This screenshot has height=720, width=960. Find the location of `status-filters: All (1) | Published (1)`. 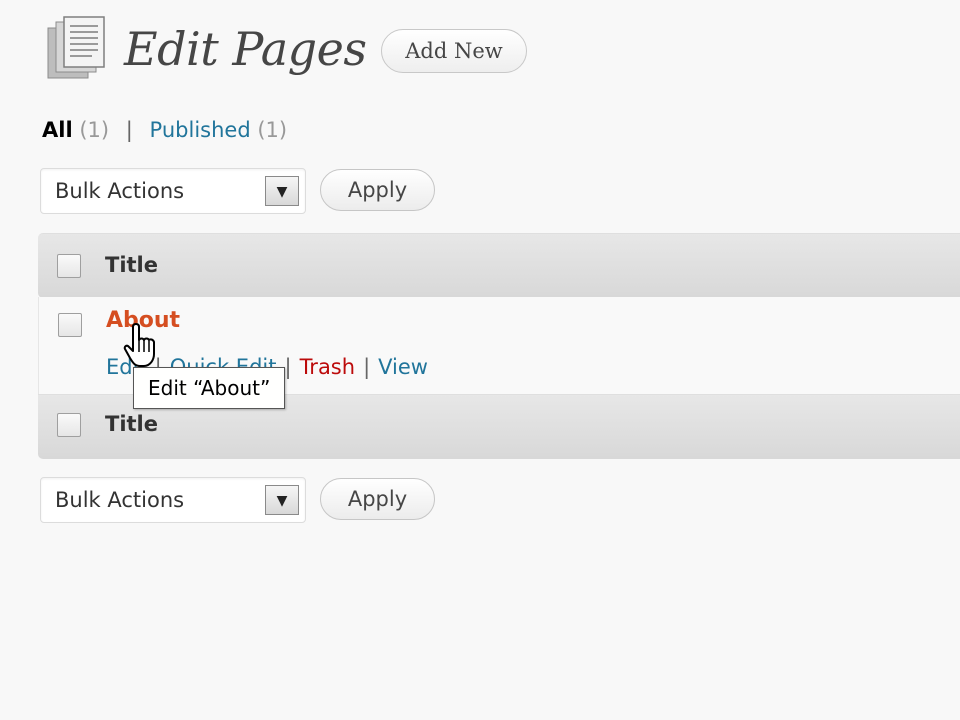

status-filters: All (1) | Published (1) is located at coordinates (164, 130).